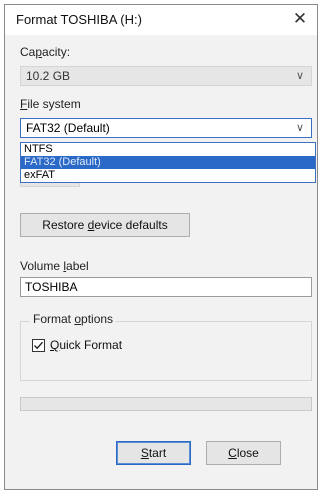 This screenshot has height=494, width=324. Describe the element at coordinates (300, 19) in the screenshot. I see `close-icon: ✕` at that location.